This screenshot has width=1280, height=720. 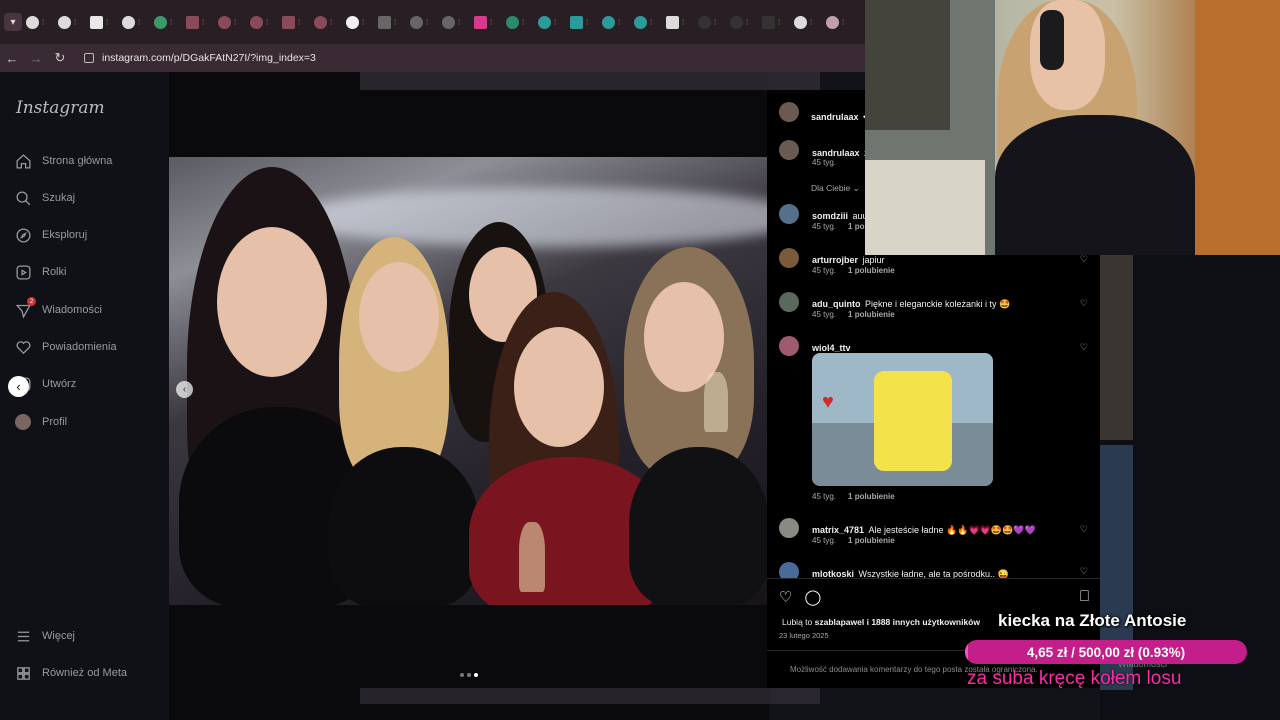 What do you see at coordinates (831, 348) in the screenshot?
I see `comment-username: wiol4_ttv` at bounding box center [831, 348].